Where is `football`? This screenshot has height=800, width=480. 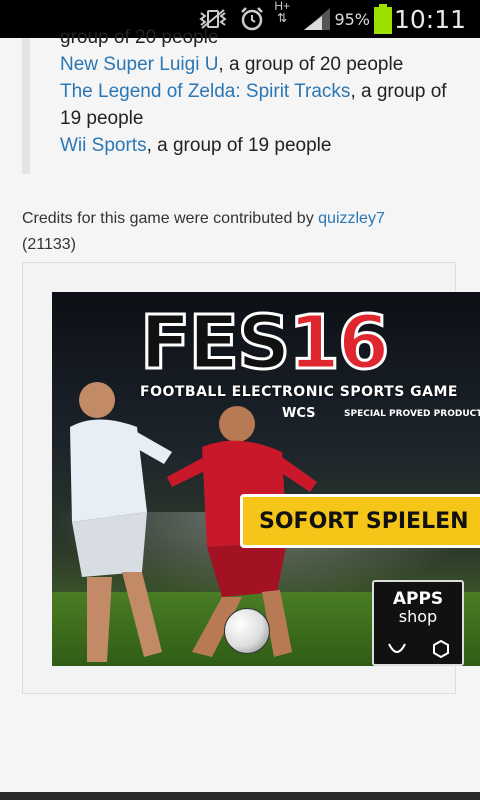
football is located at coordinates (247, 631).